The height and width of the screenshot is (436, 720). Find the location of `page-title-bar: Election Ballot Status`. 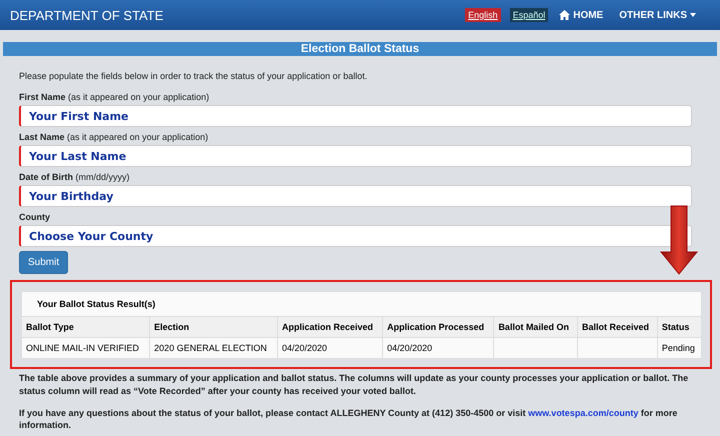

page-title-bar: Election Ballot Status is located at coordinates (360, 49).